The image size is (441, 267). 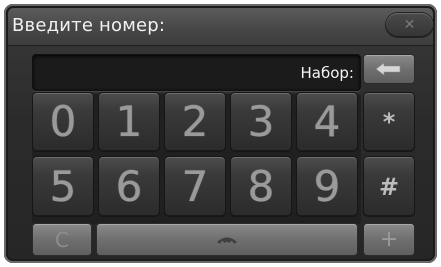 I want to click on clear-label: C, so click(x=62, y=239).